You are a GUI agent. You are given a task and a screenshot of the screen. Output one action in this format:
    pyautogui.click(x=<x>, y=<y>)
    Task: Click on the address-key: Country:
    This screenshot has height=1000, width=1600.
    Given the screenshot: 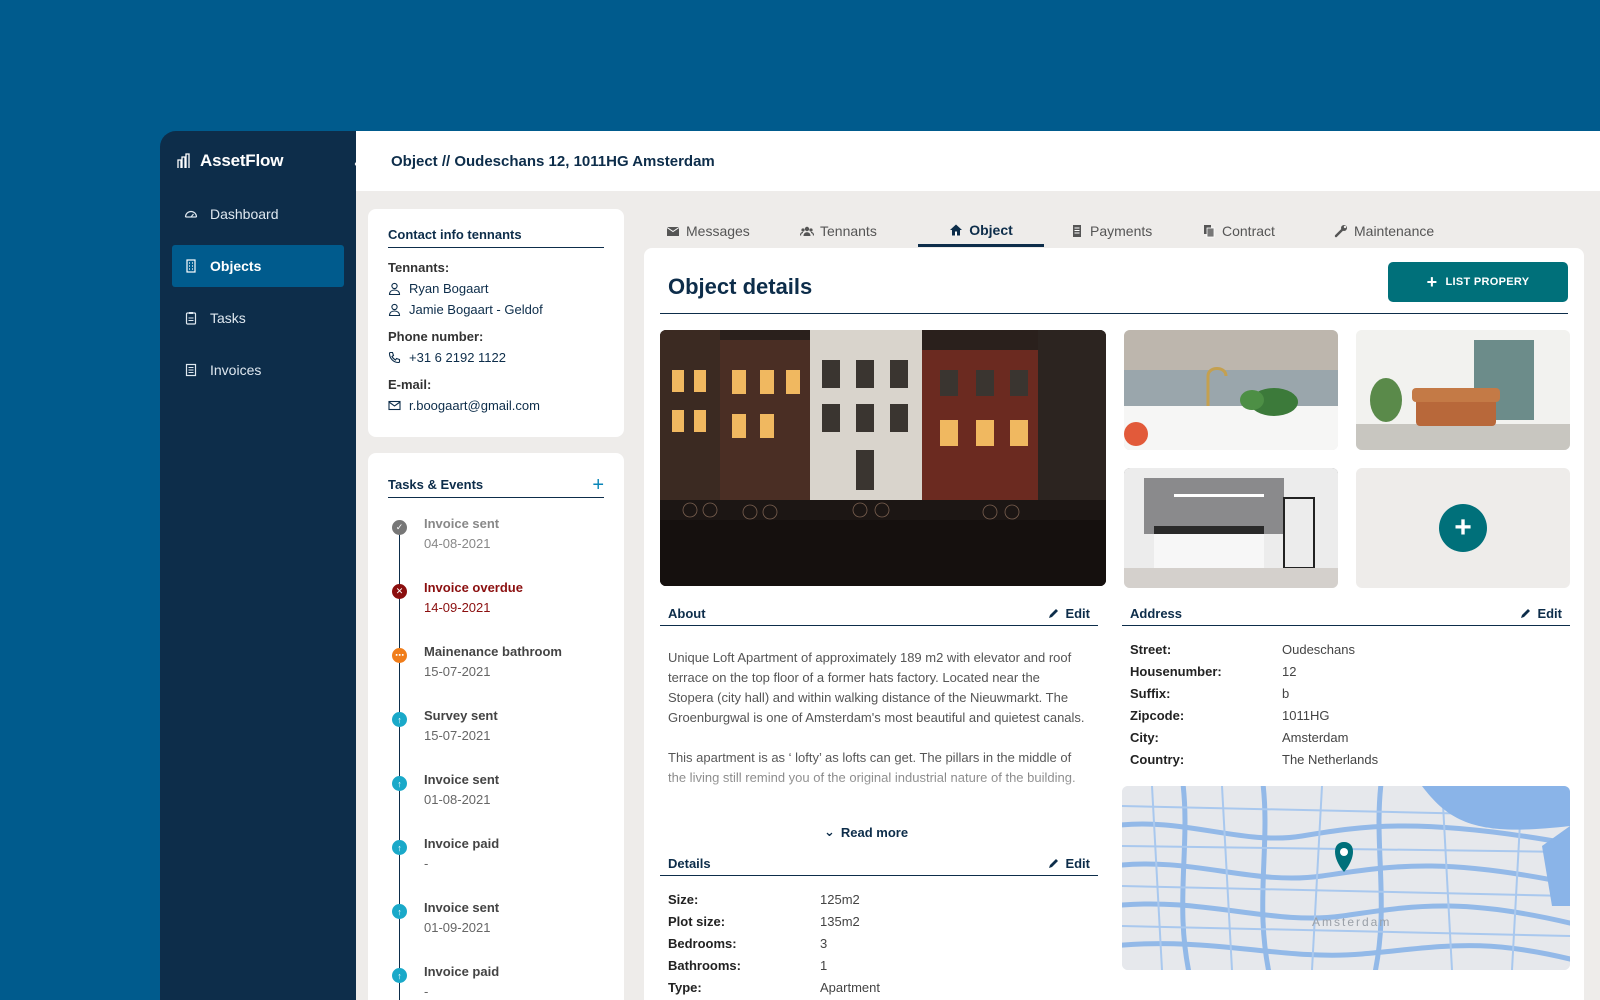 What is the action you would take?
    pyautogui.click(x=1157, y=759)
    